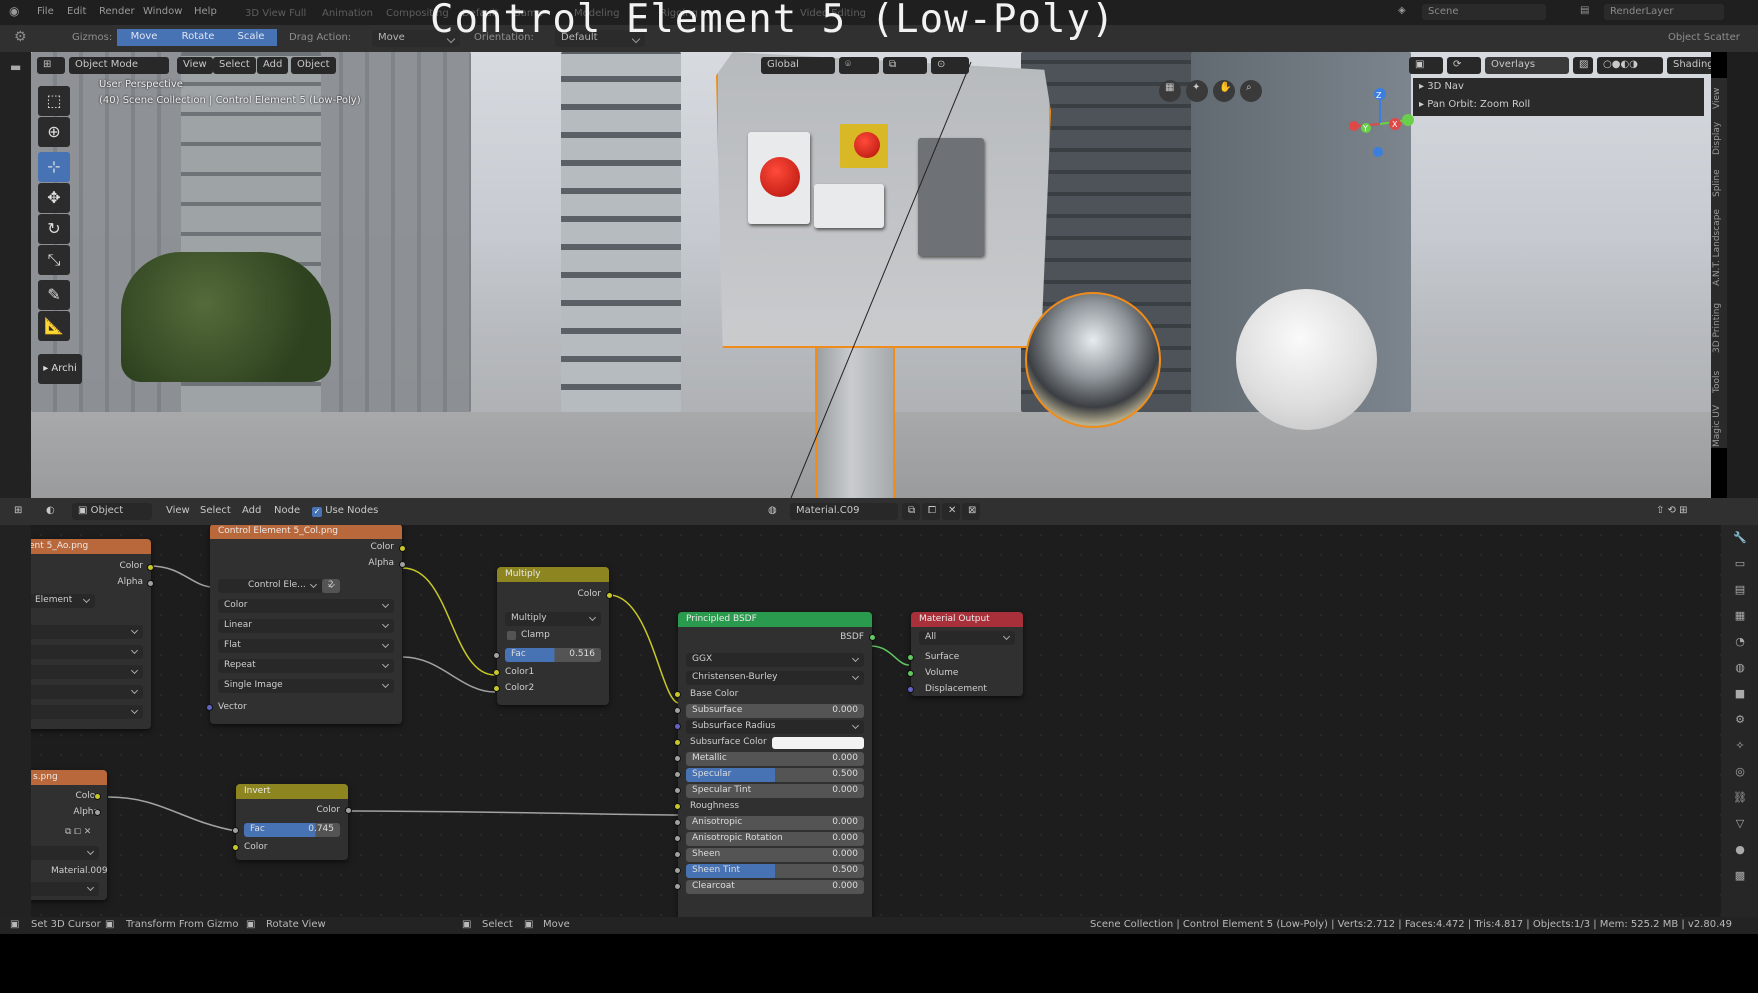 The image size is (1758, 993). What do you see at coordinates (1719, 328) in the screenshot?
I see `side-tab-3d-printing: 3D Printing` at bounding box center [1719, 328].